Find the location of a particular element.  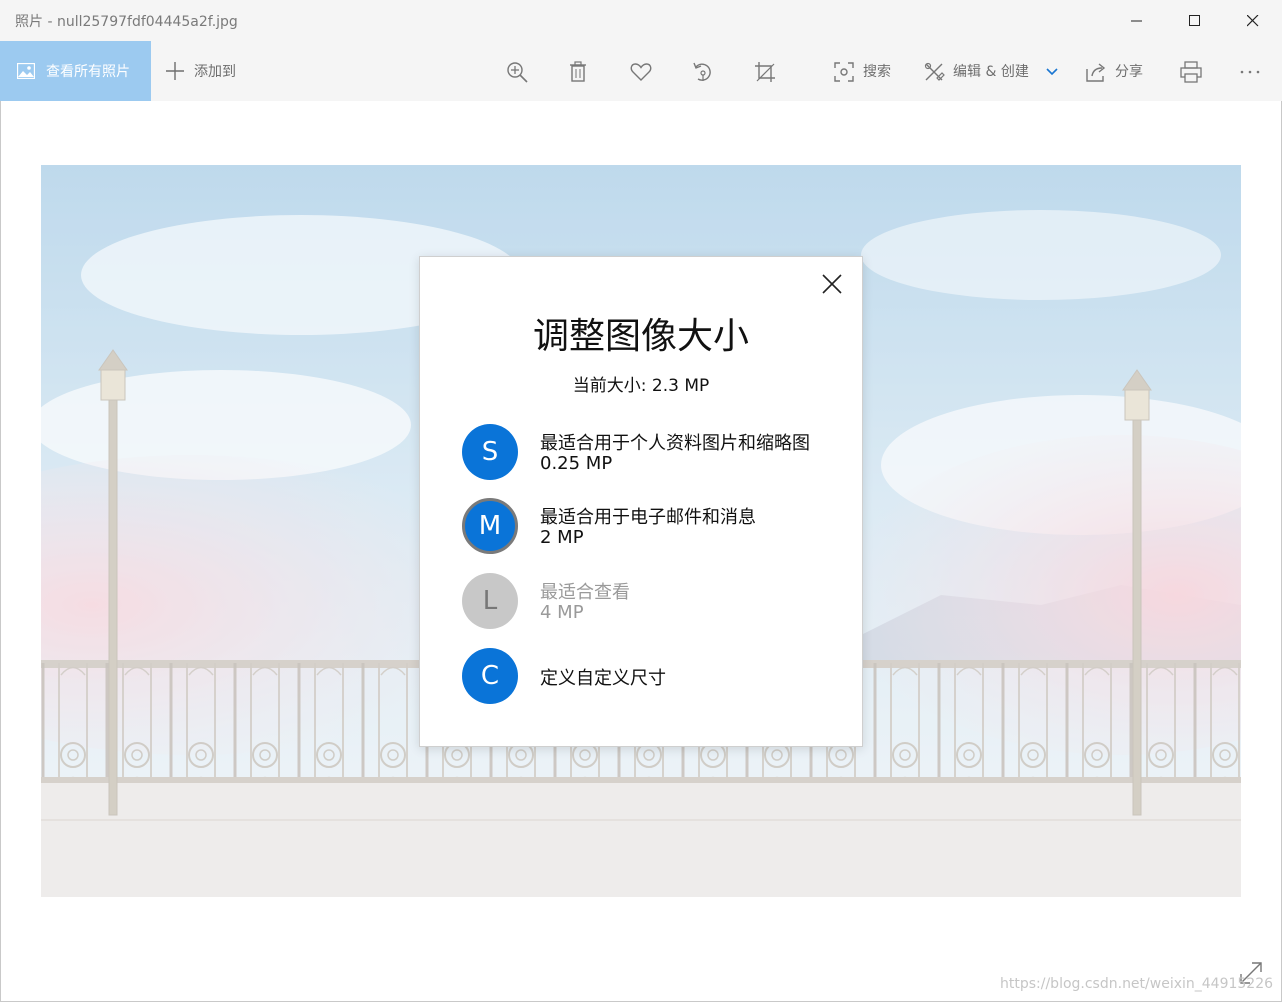

crop-icon is located at coordinates (765, 72).